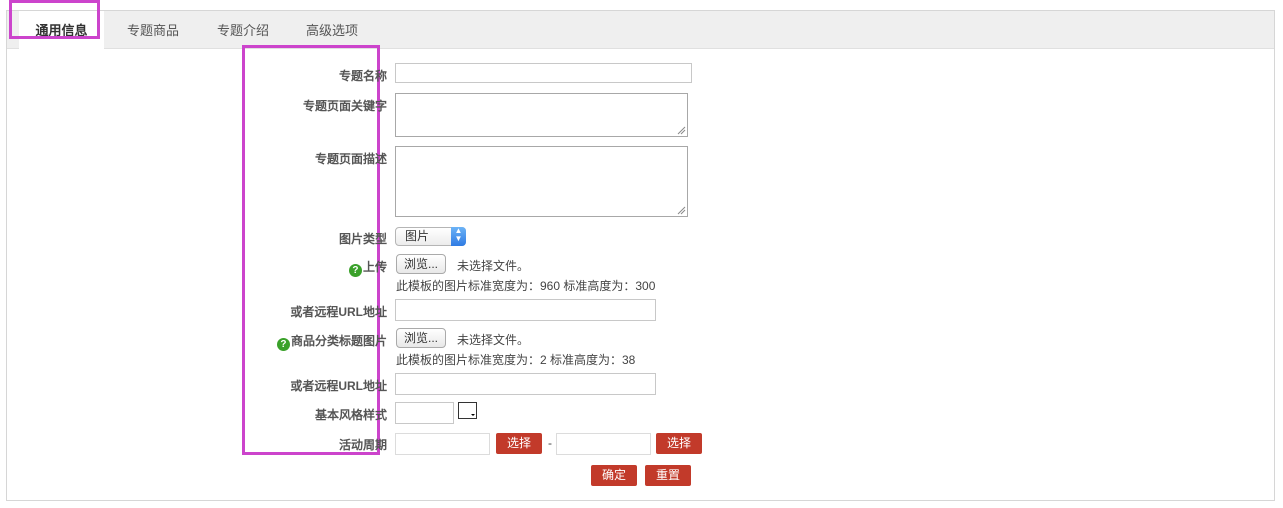 This screenshot has height=508, width=1283. I want to click on image-type-select: 图片 ▲ ▼, so click(430, 236).